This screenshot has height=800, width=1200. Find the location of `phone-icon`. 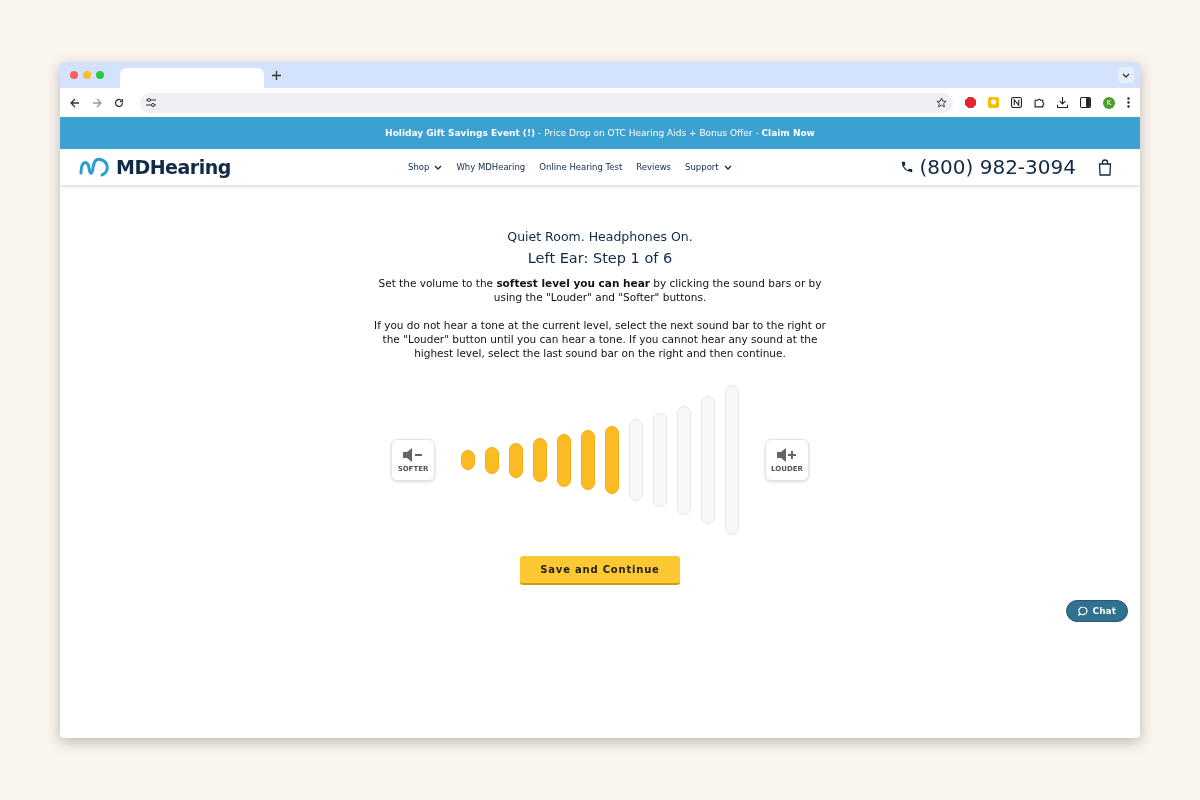

phone-icon is located at coordinates (906, 167).